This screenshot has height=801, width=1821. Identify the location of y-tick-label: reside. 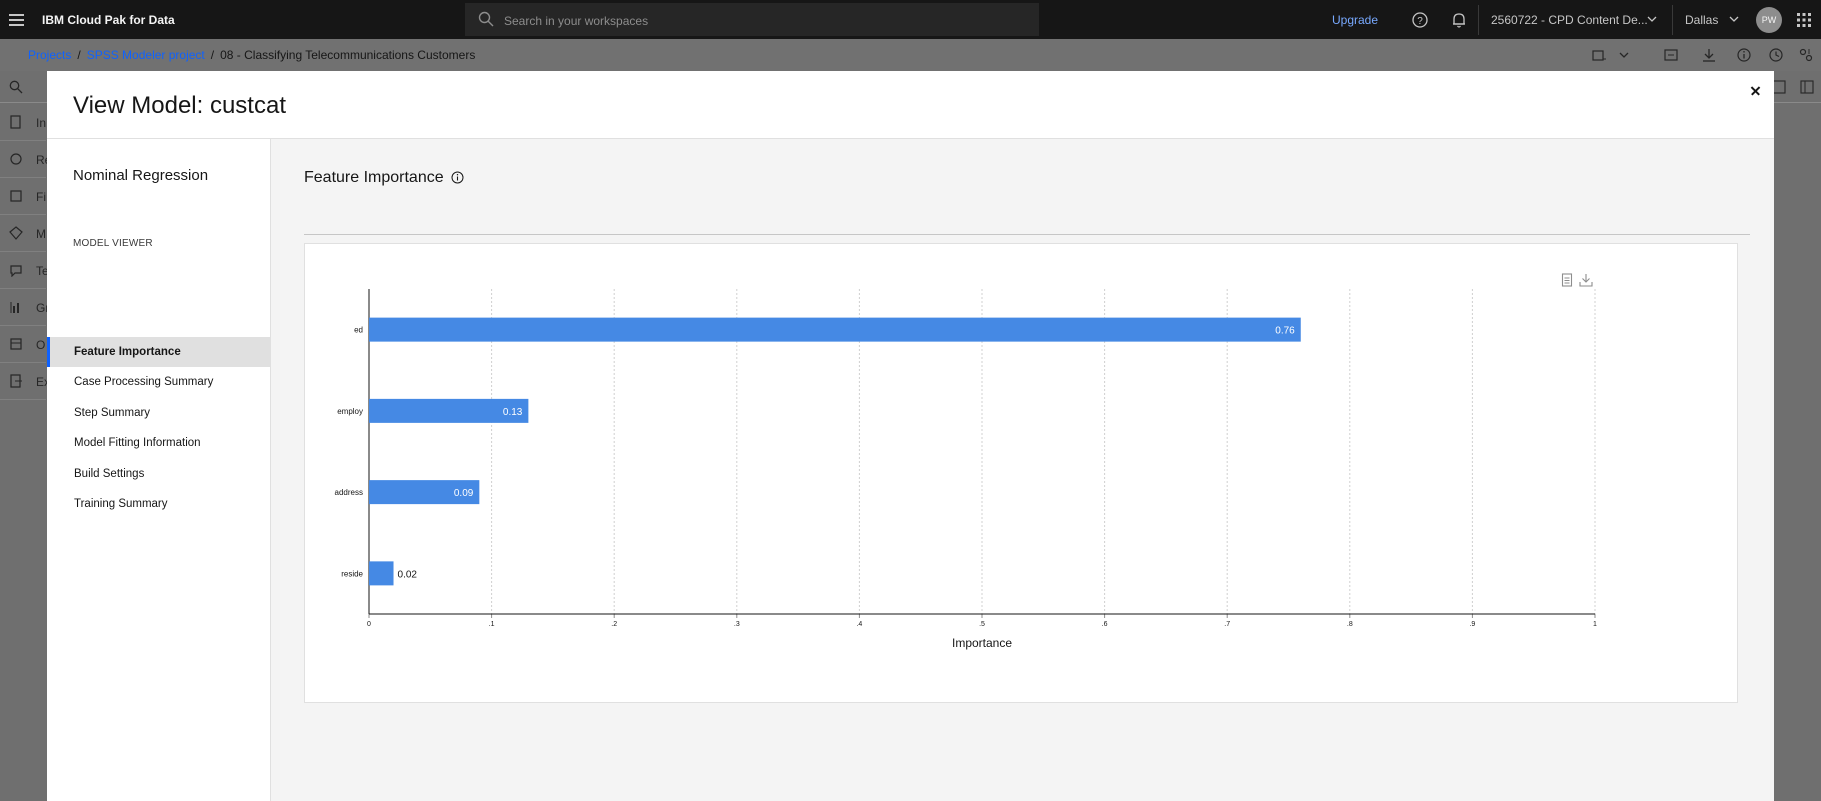
(352, 573).